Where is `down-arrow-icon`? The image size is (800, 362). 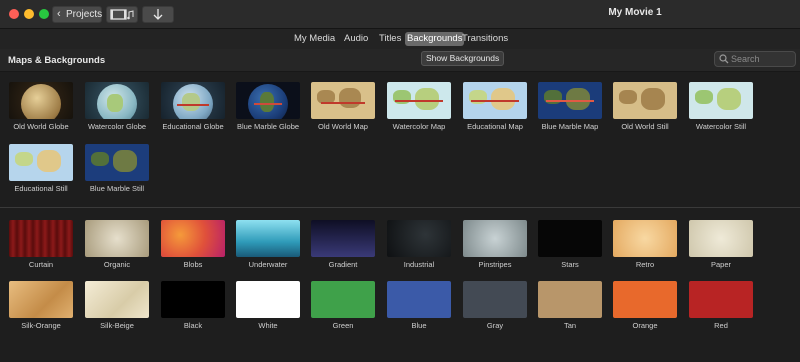
down-arrow-icon is located at coordinates (158, 14).